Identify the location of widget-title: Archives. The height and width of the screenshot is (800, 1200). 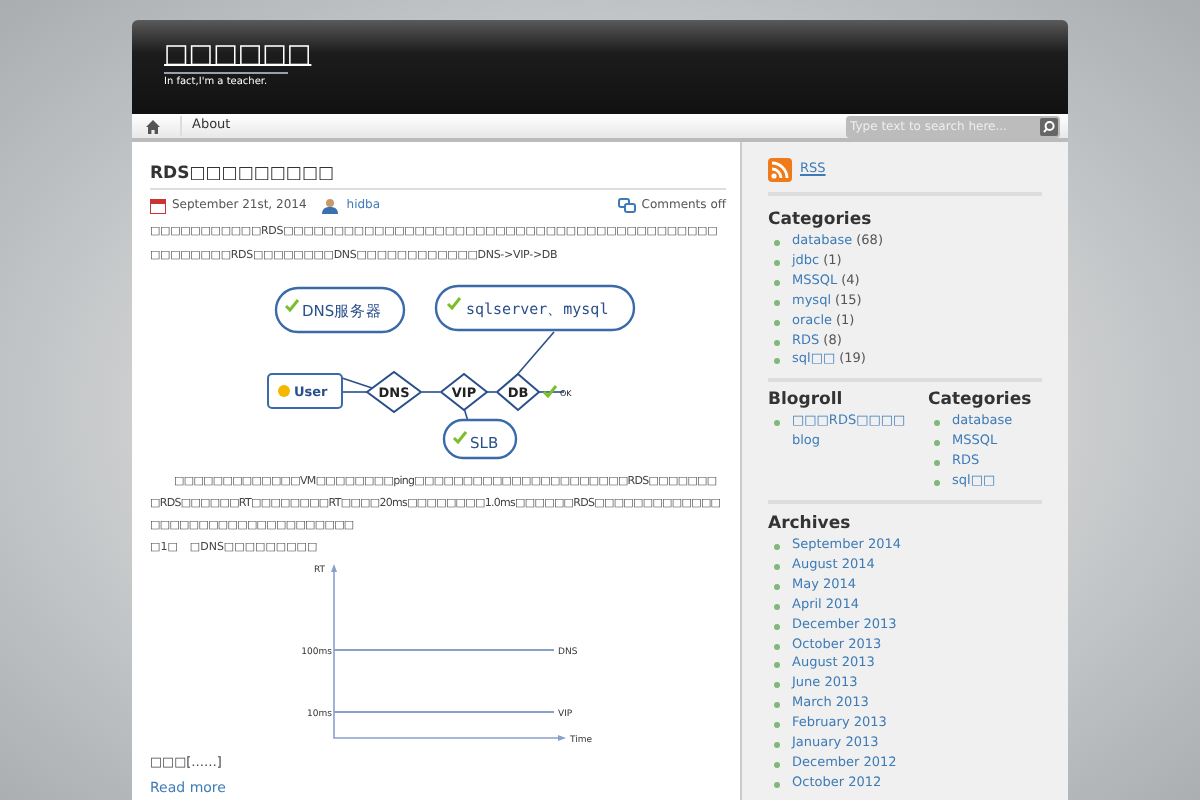
(810, 524).